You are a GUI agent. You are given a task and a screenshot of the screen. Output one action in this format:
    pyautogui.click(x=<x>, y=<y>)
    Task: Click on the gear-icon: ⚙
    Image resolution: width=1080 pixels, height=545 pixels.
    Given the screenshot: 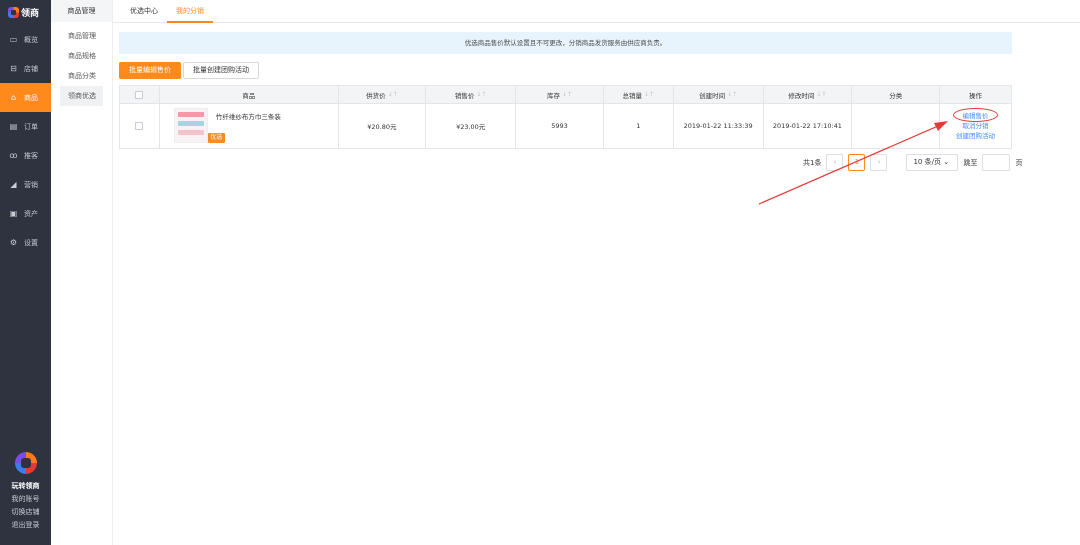 What is the action you would take?
    pyautogui.click(x=13, y=242)
    